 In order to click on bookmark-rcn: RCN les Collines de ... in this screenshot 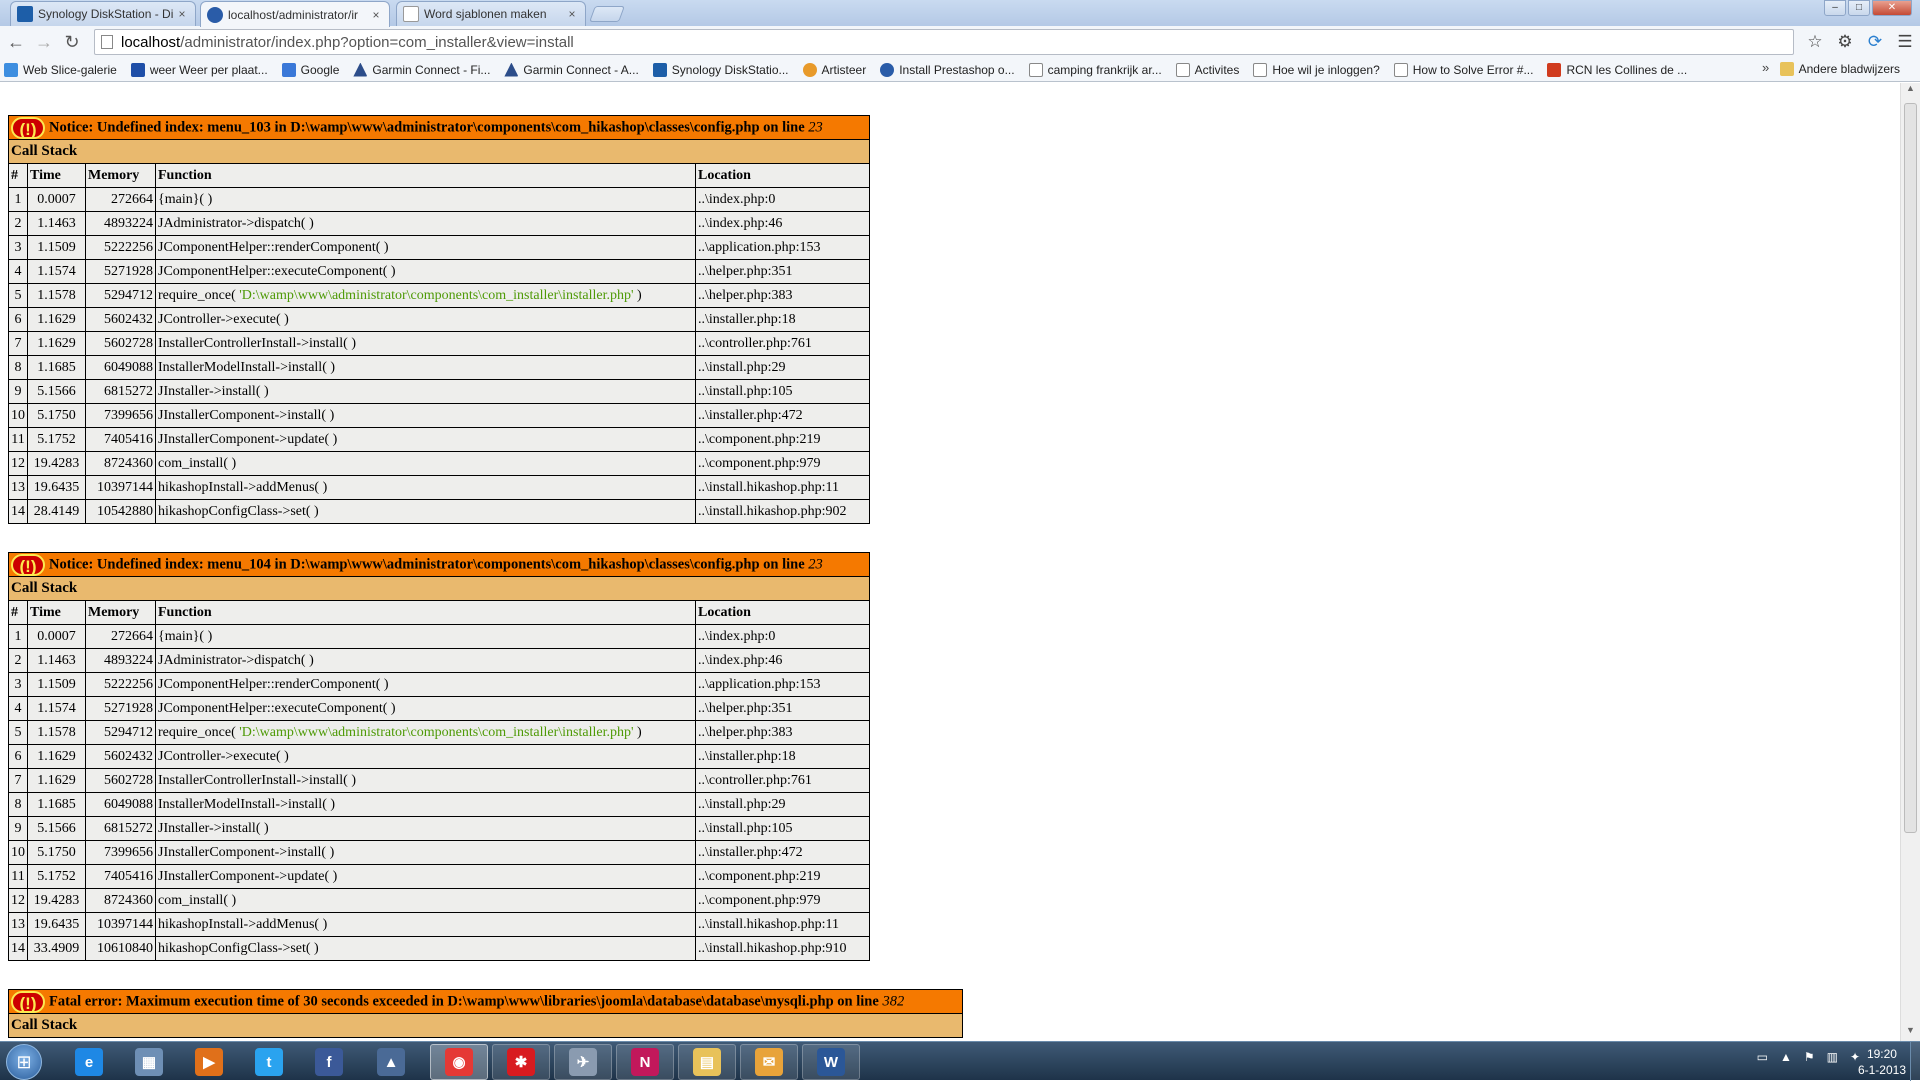, I will do `click(1617, 69)`.